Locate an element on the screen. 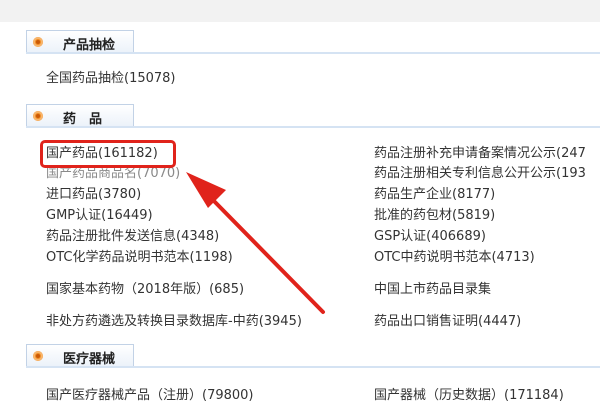 This screenshot has width=600, height=405. red-arrow-icon is located at coordinates (255, 243).